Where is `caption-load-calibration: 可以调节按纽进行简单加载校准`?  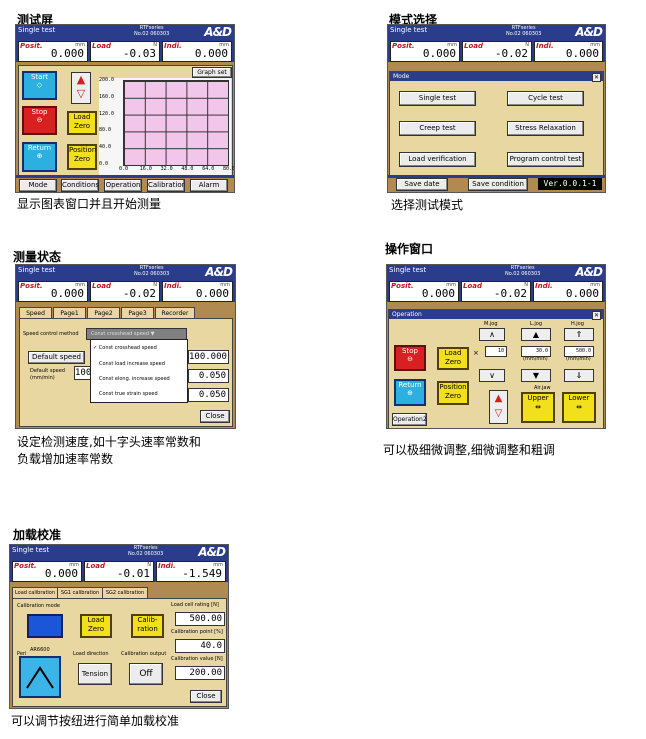
caption-load-calibration: 可以调节按纽进行简单加载校准 is located at coordinates (95, 721).